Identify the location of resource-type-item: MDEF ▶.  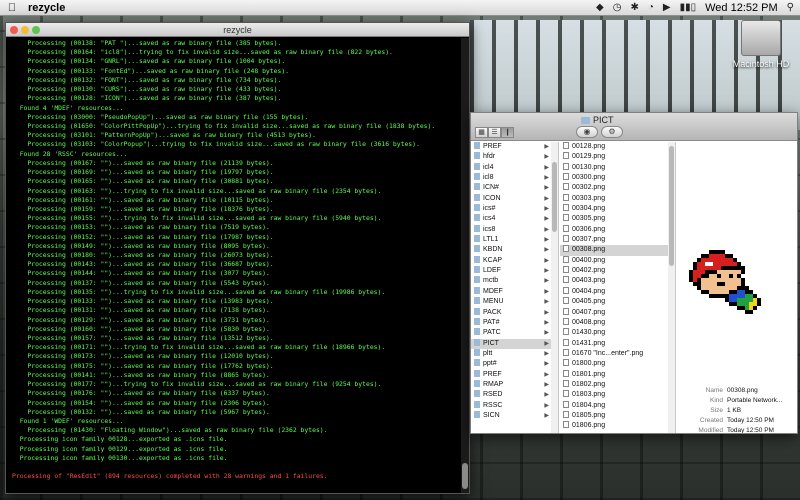
(514, 291).